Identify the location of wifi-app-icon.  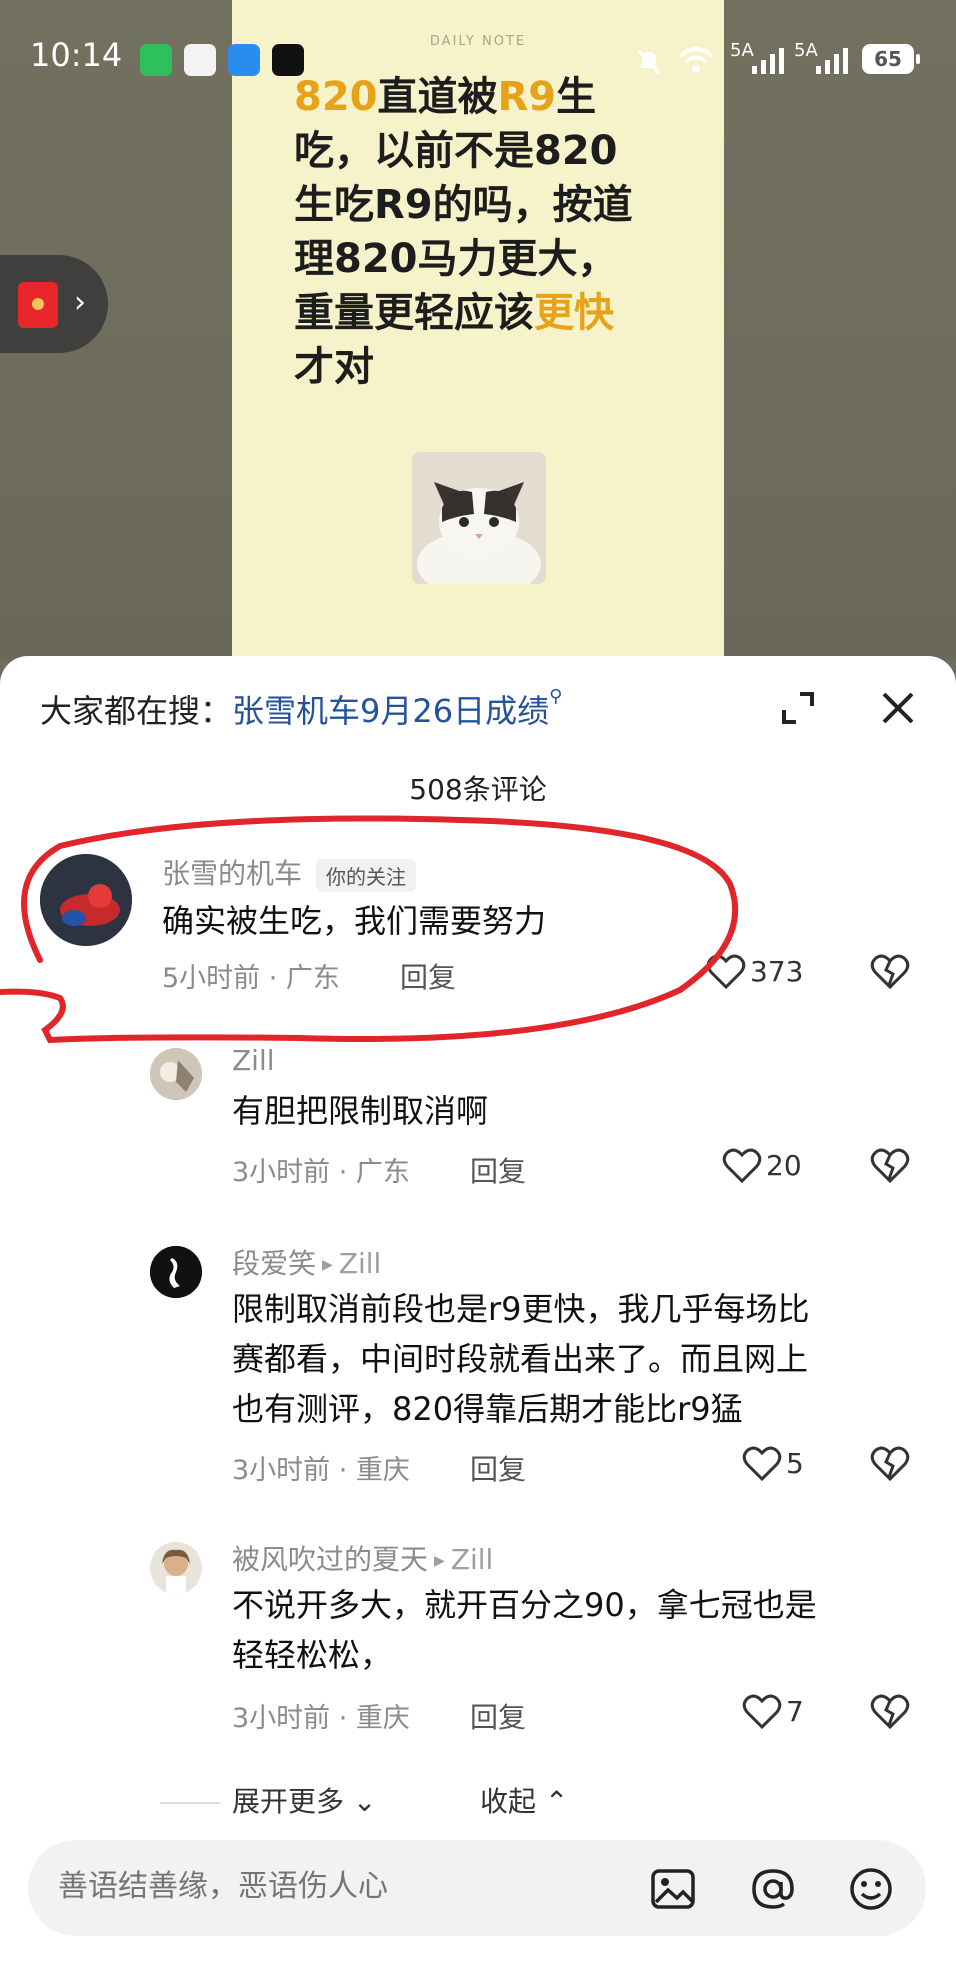
(244, 60).